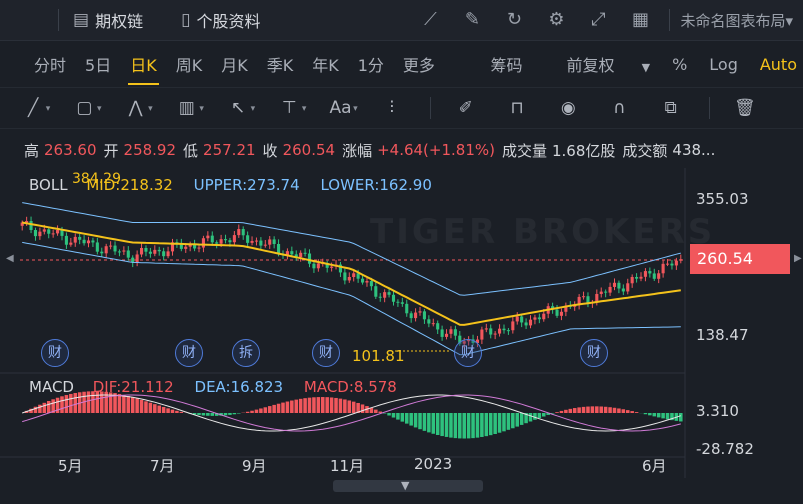 The width and height of the screenshot is (803, 504). Describe the element at coordinates (392, 108) in the screenshot. I see `indicator-icon: ⫶` at that location.